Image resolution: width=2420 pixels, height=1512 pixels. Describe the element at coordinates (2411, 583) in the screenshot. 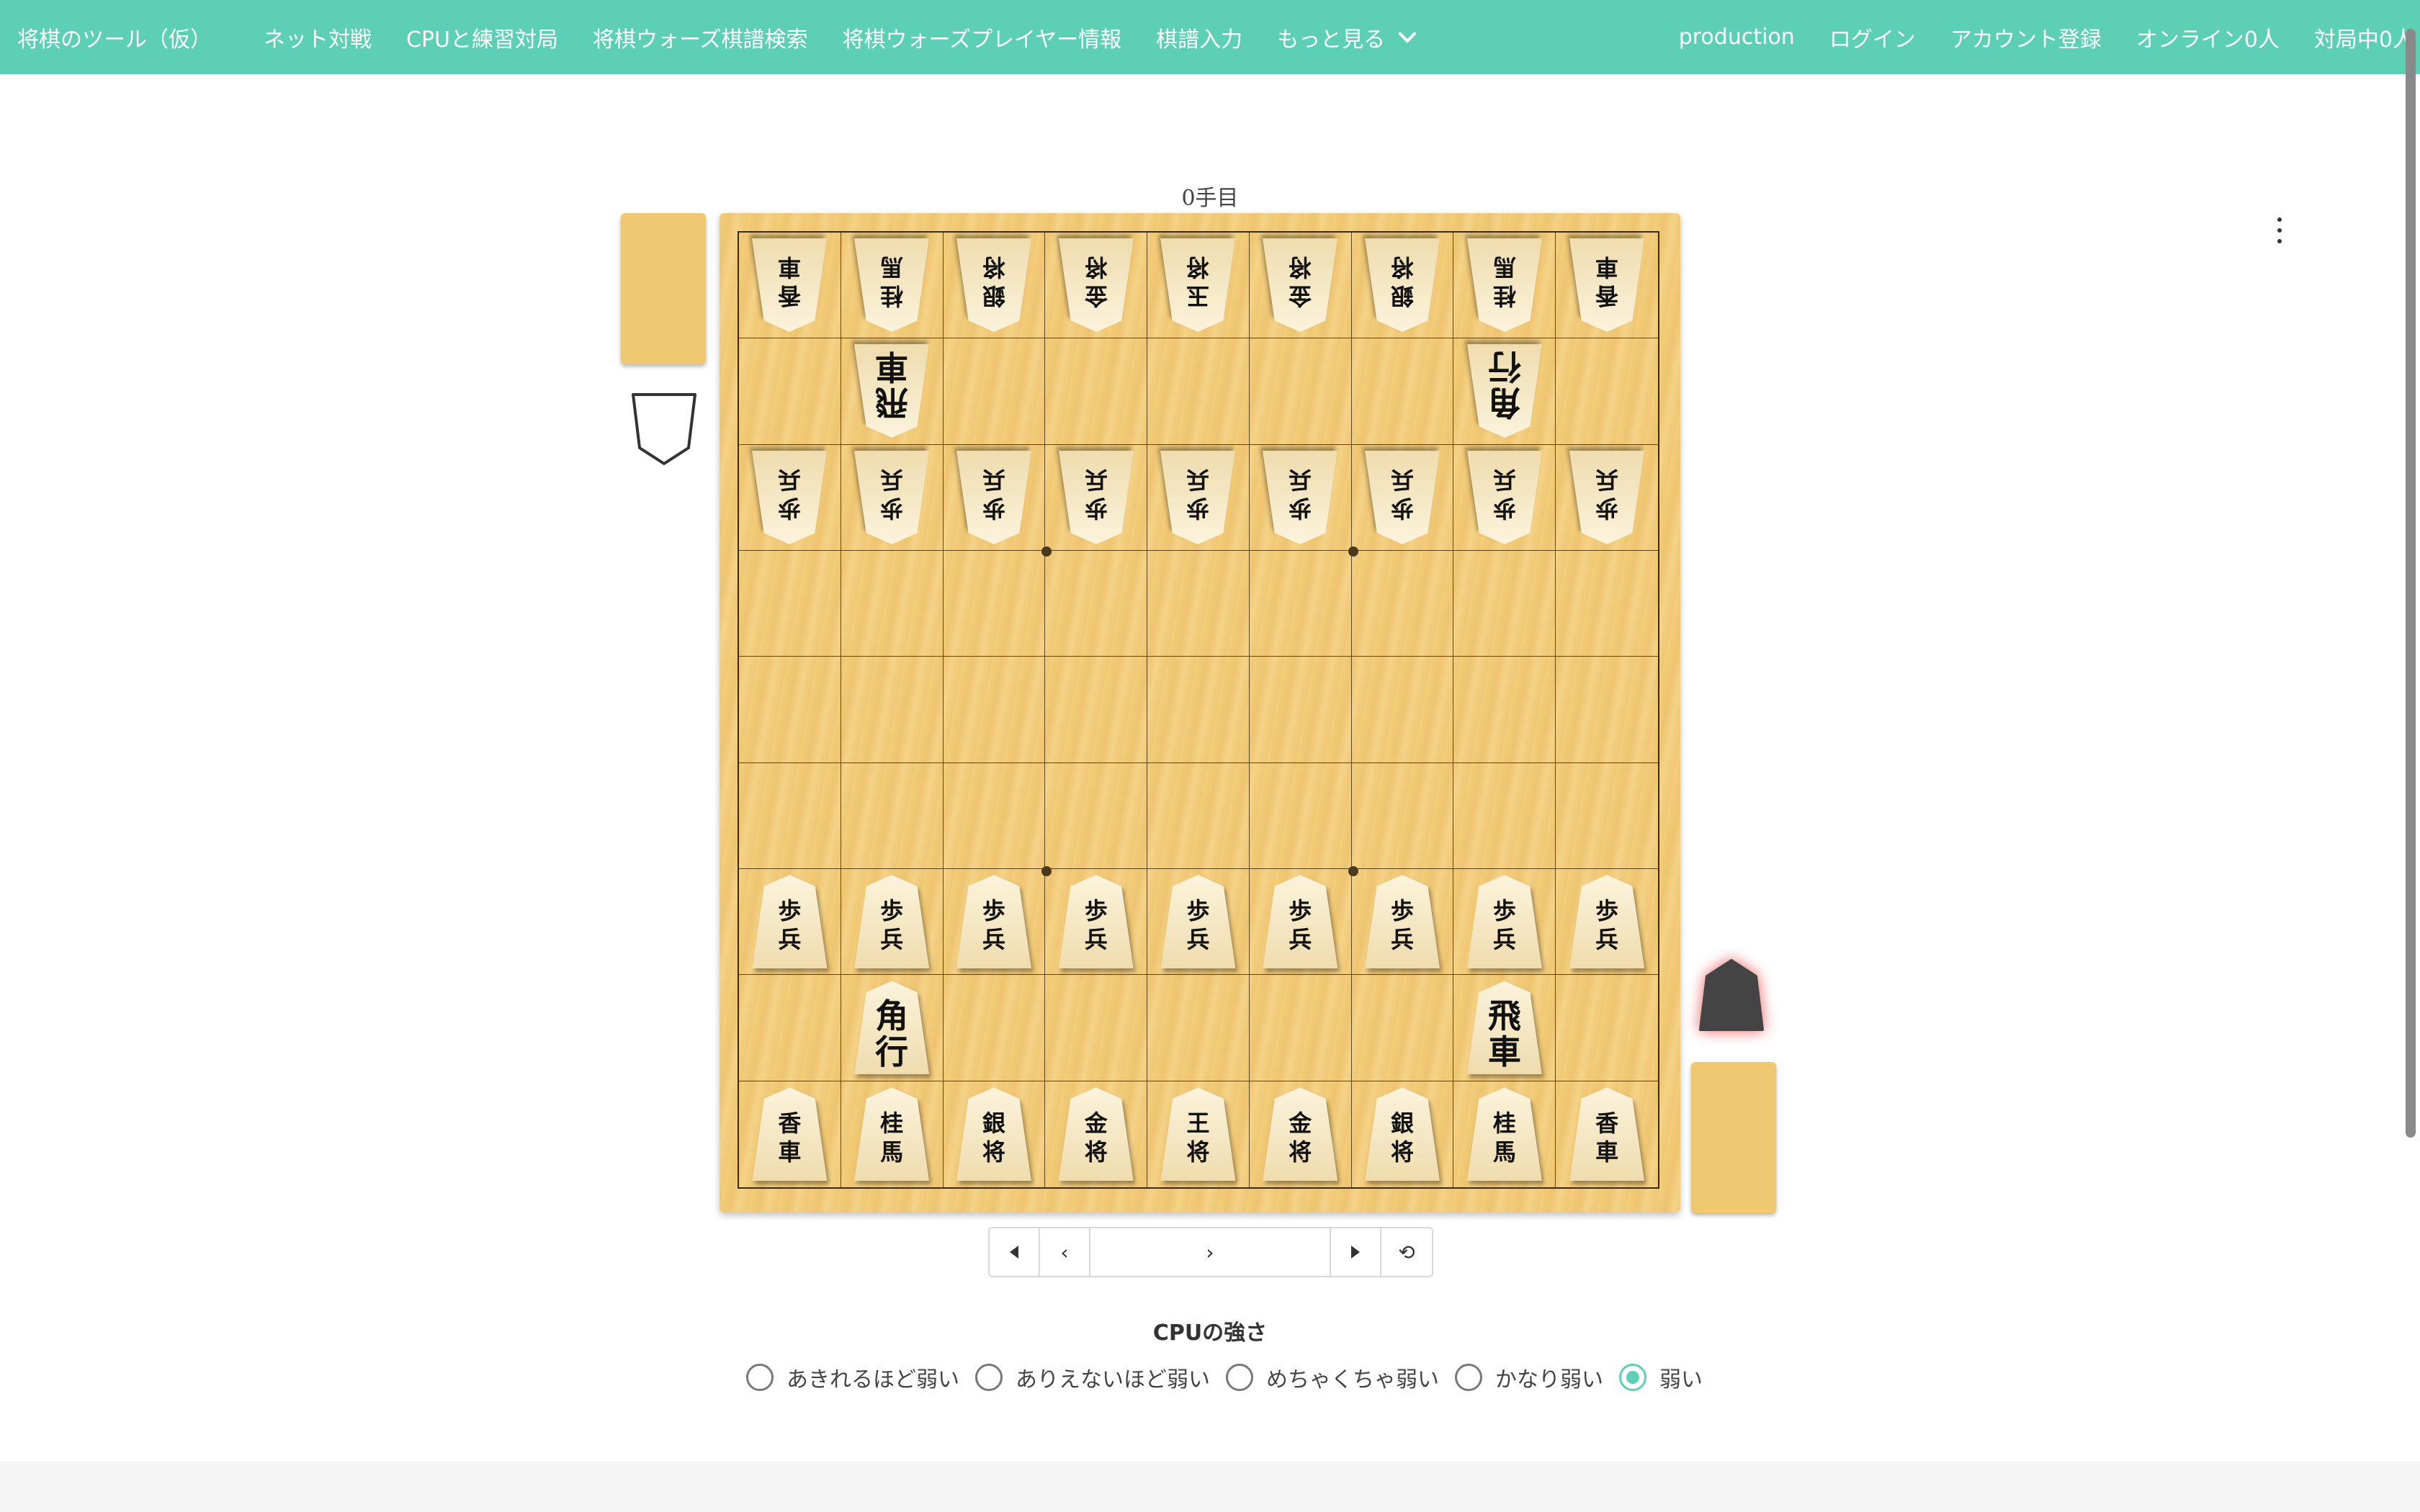

I see `page-scrollbar` at that location.